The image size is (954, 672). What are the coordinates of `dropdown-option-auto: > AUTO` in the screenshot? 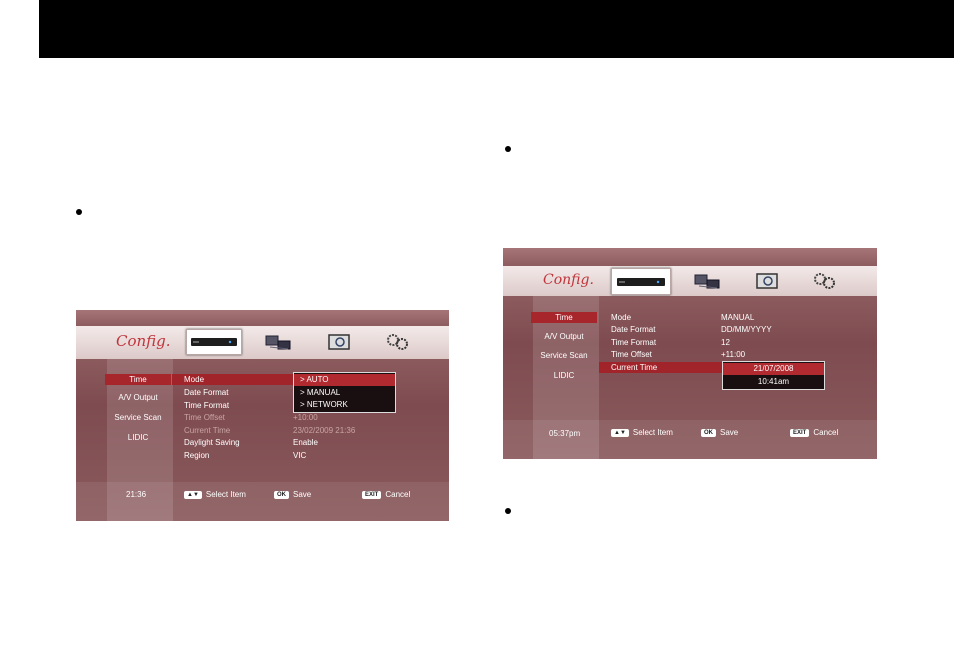 It's located at (344, 380).